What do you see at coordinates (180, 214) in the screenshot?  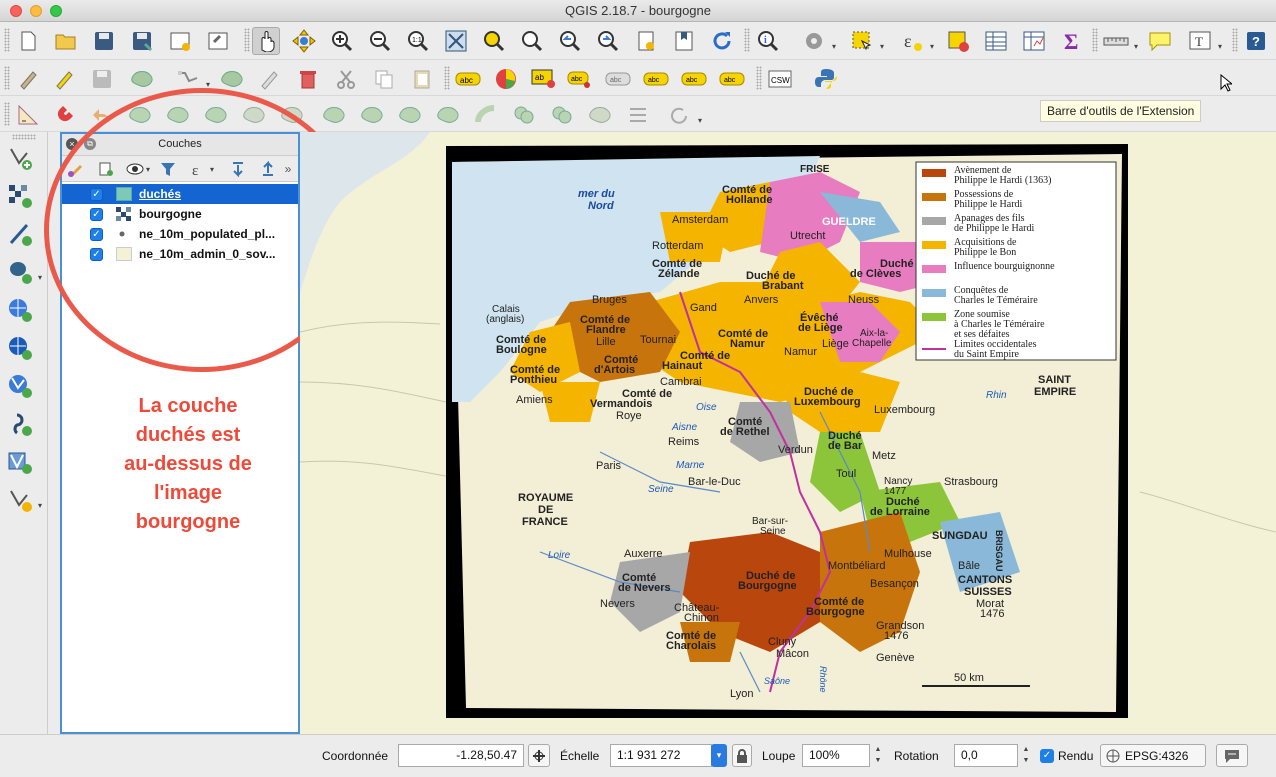 I see `layer-item-bourgogne: ✓ bourgogne` at bounding box center [180, 214].